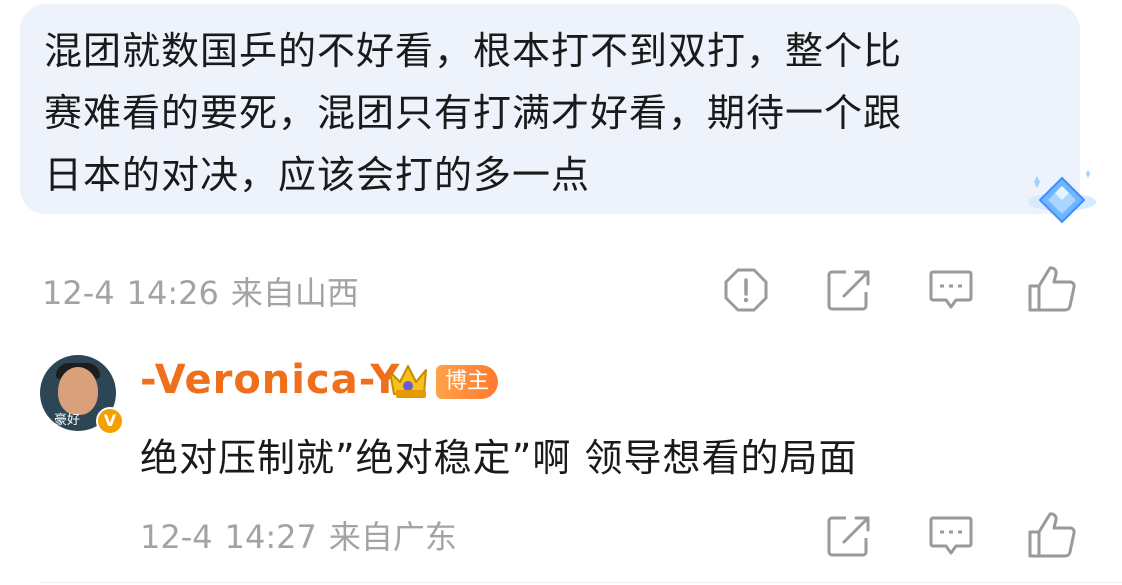  Describe the element at coordinates (294, 293) in the screenshot. I see `post-location: 来自山西` at that location.